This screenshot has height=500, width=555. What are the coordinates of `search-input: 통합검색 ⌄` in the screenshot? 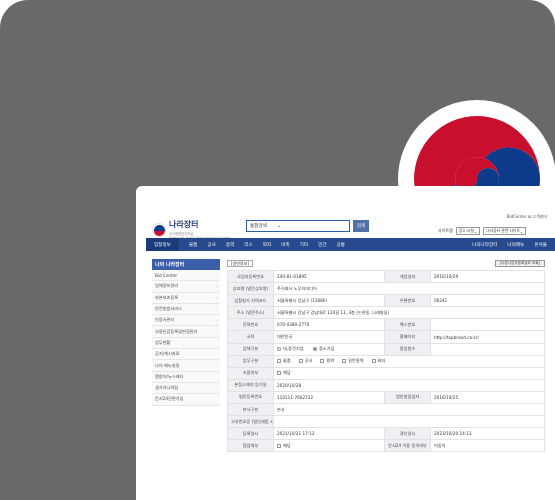 It's located at (298, 226).